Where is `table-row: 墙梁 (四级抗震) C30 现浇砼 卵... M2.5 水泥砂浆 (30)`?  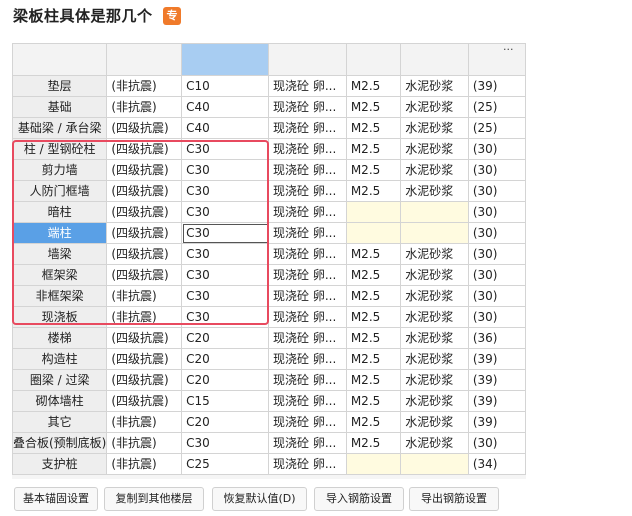 table-row: 墙梁 (四级抗震) C30 现浇砼 卵... M2.5 水泥砂浆 (30) is located at coordinates (269, 254).